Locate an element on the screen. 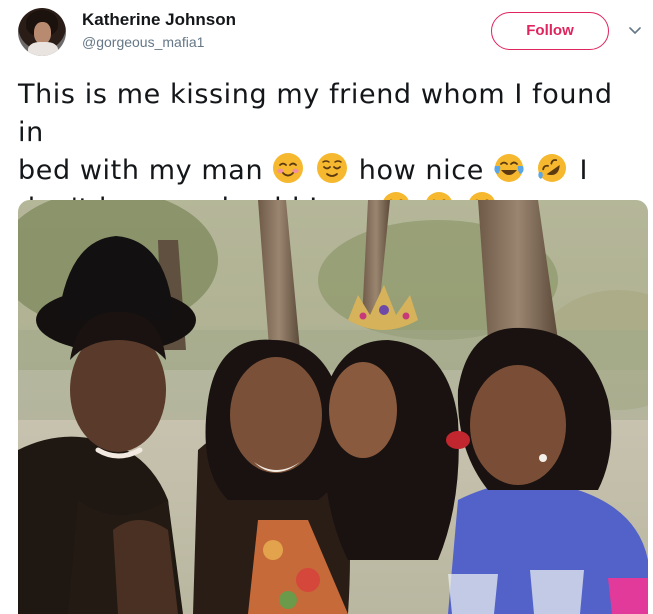 This screenshot has width=653, height=614. follow-button: Follow is located at coordinates (550, 31).